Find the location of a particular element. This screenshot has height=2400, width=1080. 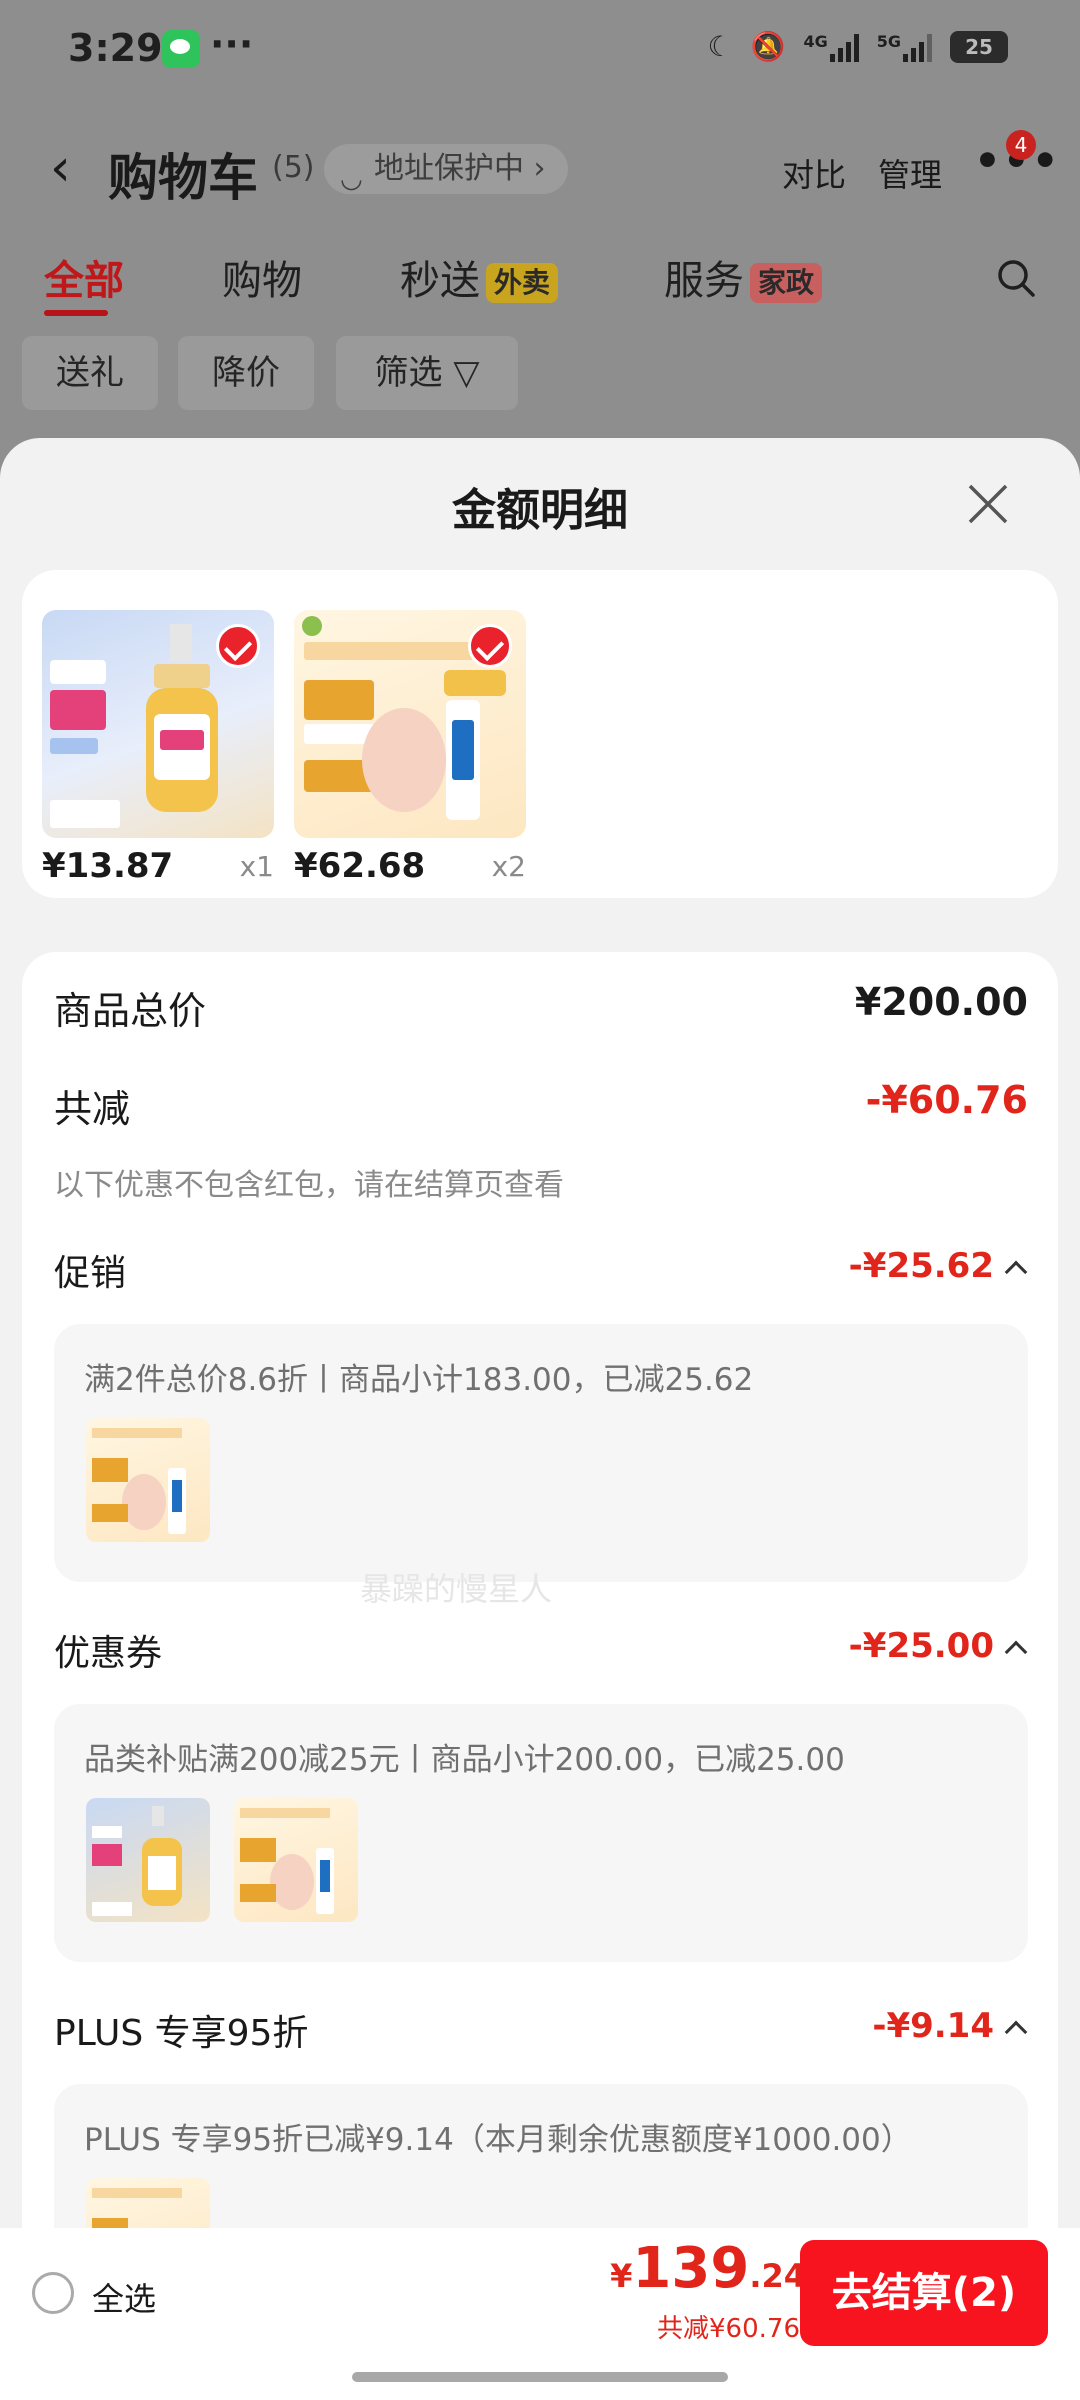

status-bar: 3:29 ··· ☾ 🔕 4G 5G 25 is located at coordinates (540, 50).